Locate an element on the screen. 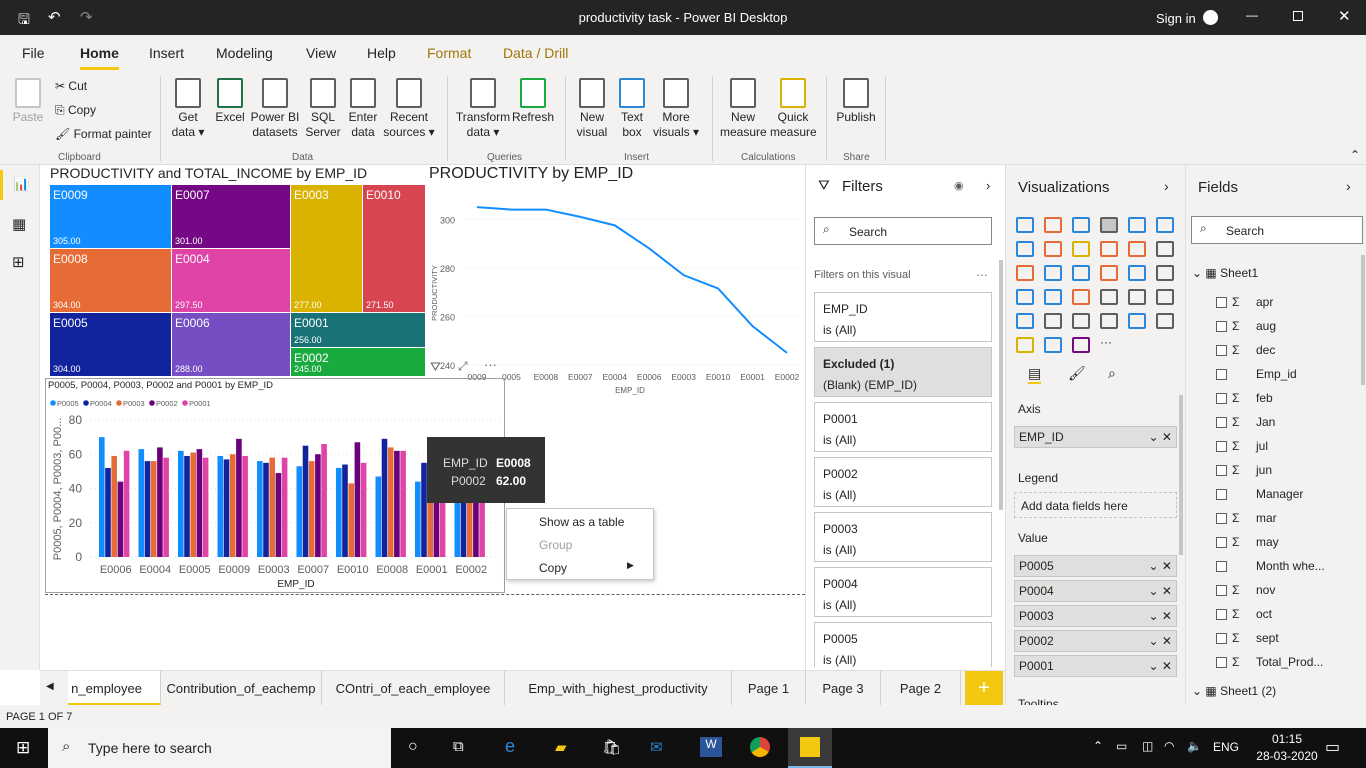 The image size is (1366, 768). collapse-ribbon-icon: ⌃ is located at coordinates (1355, 155).